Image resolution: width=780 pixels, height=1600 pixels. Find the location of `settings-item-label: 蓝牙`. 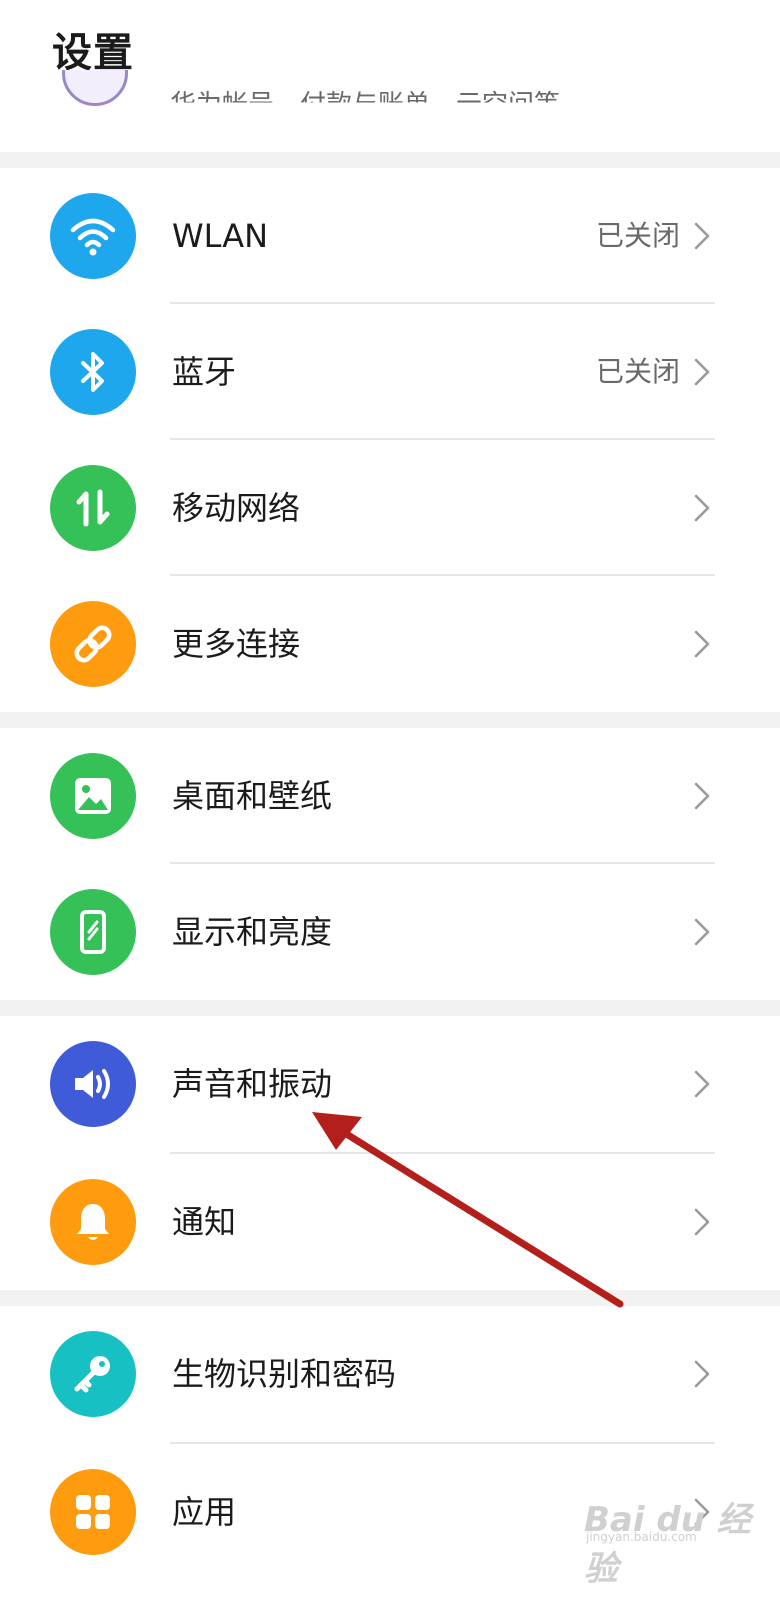

settings-item-label: 蓝牙 is located at coordinates (204, 372).